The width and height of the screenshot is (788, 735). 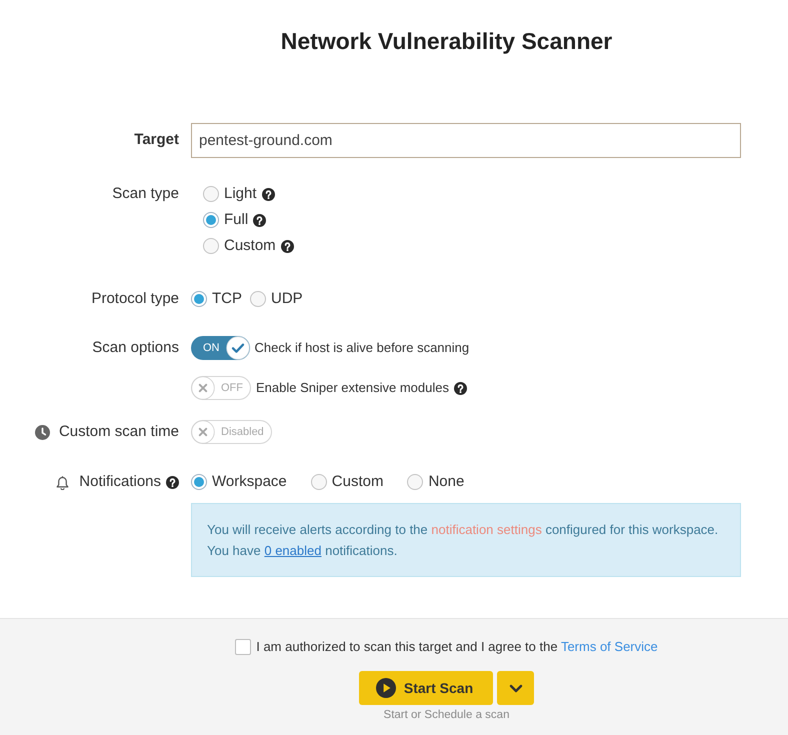 What do you see at coordinates (227, 299) in the screenshot?
I see `radio-label: TCP` at bounding box center [227, 299].